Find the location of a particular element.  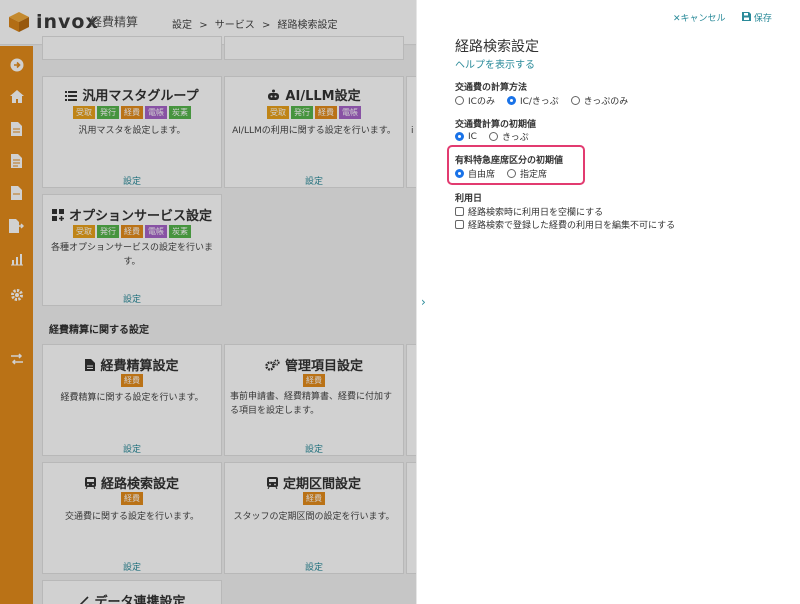

radio-ic-ticket: IC/きっぷ is located at coordinates (532, 100).